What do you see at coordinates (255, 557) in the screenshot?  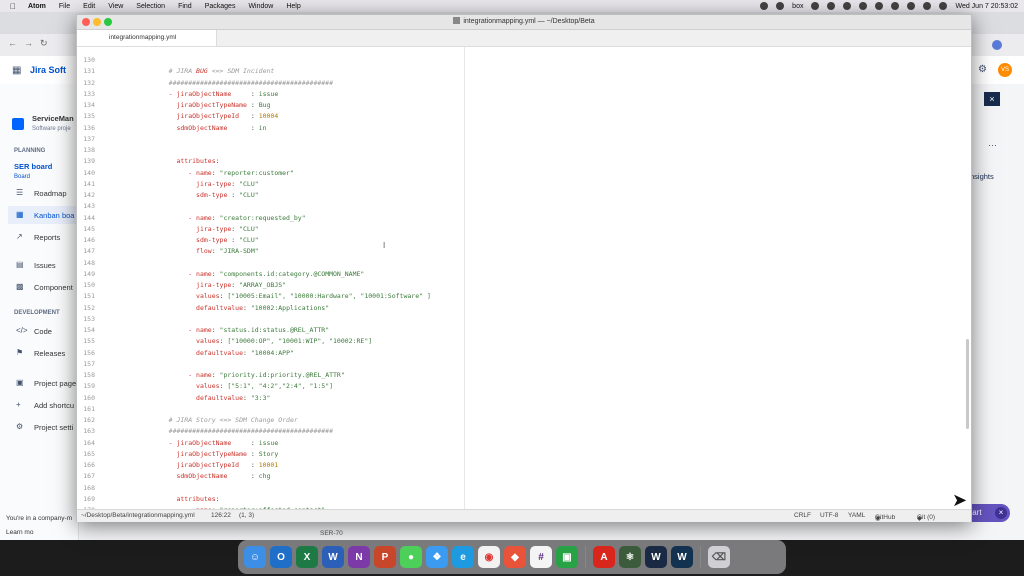 I see `finder-icon: ☺` at bounding box center [255, 557].